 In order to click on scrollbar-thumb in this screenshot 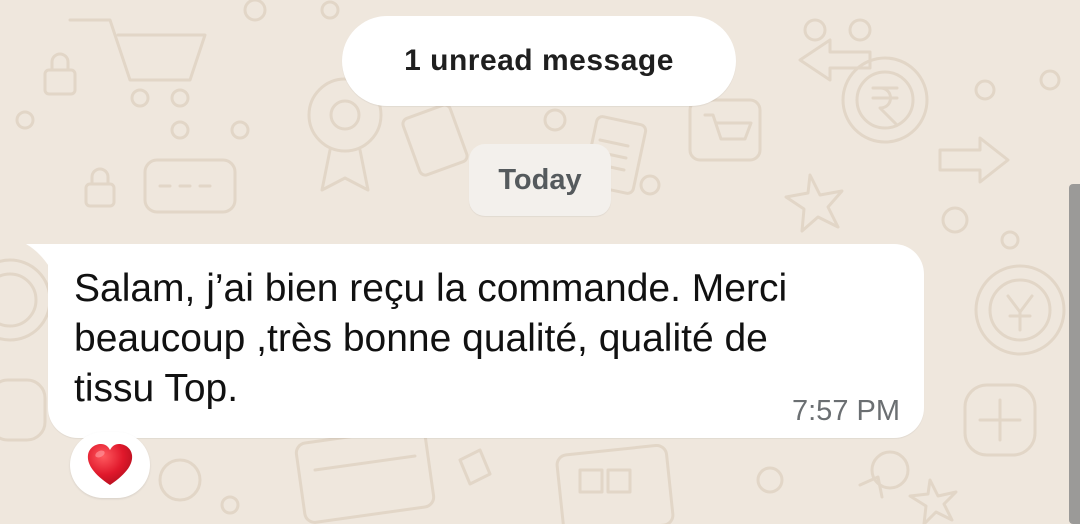, I will do `click(1074, 354)`.